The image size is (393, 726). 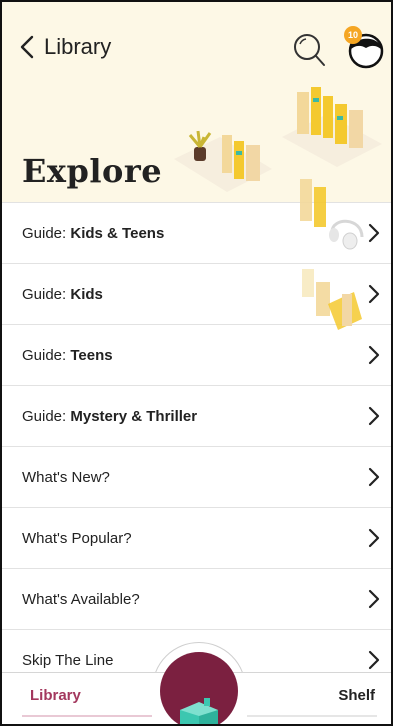 What do you see at coordinates (196, 598) in the screenshot?
I see `list-item-whats-available: What's Available?` at bounding box center [196, 598].